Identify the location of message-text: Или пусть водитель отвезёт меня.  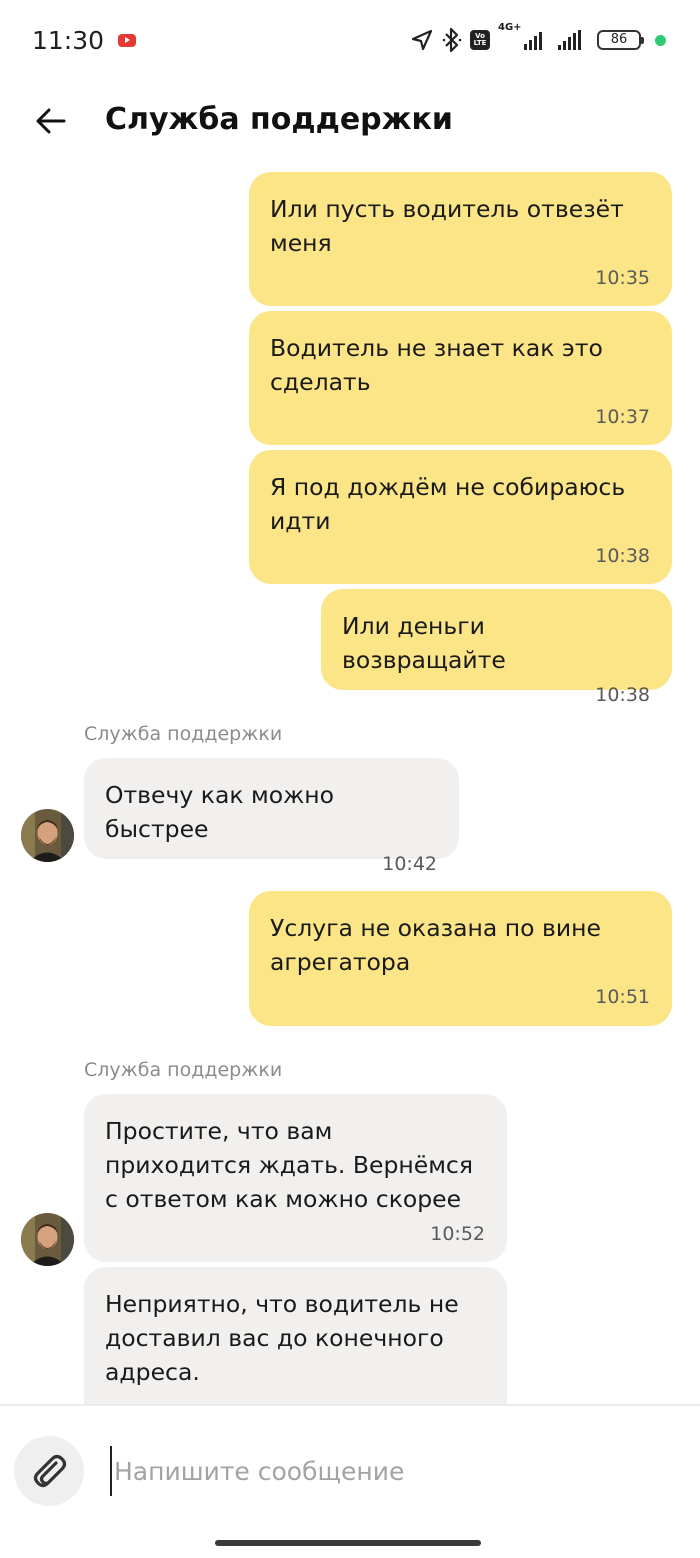
(447, 226).